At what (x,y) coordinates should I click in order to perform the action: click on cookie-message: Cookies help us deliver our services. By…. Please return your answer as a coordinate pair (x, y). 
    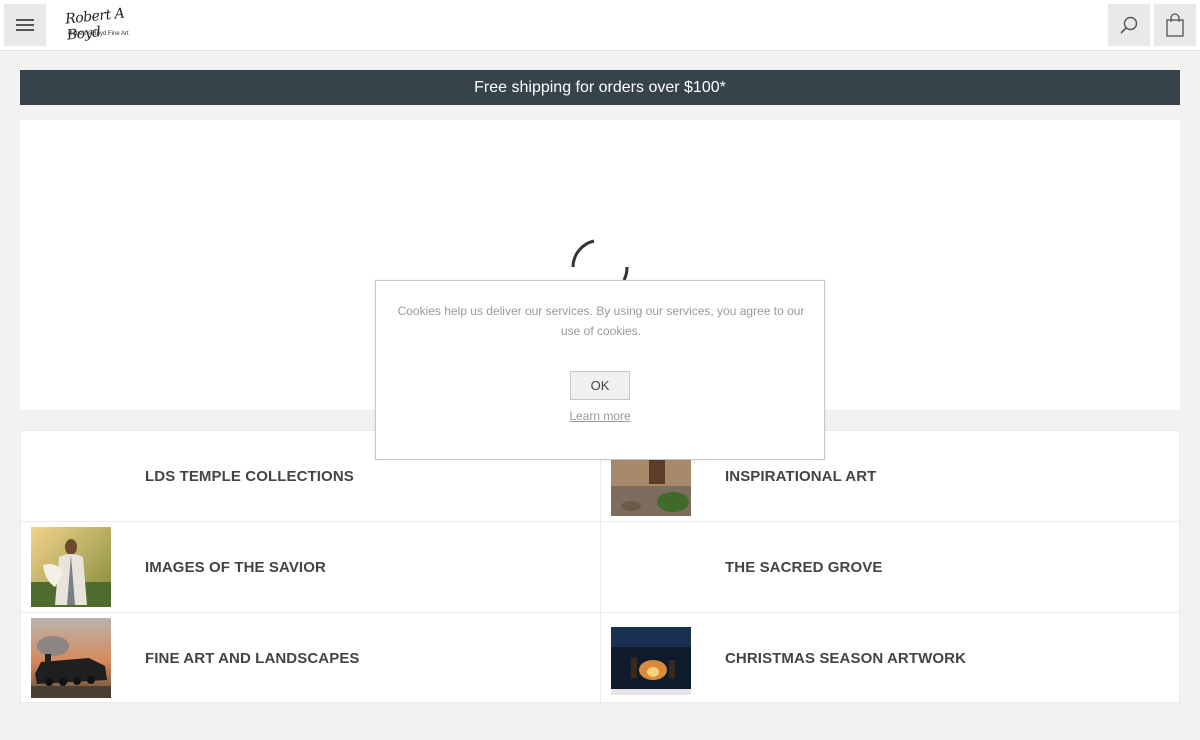
    Looking at the image, I should click on (601, 321).